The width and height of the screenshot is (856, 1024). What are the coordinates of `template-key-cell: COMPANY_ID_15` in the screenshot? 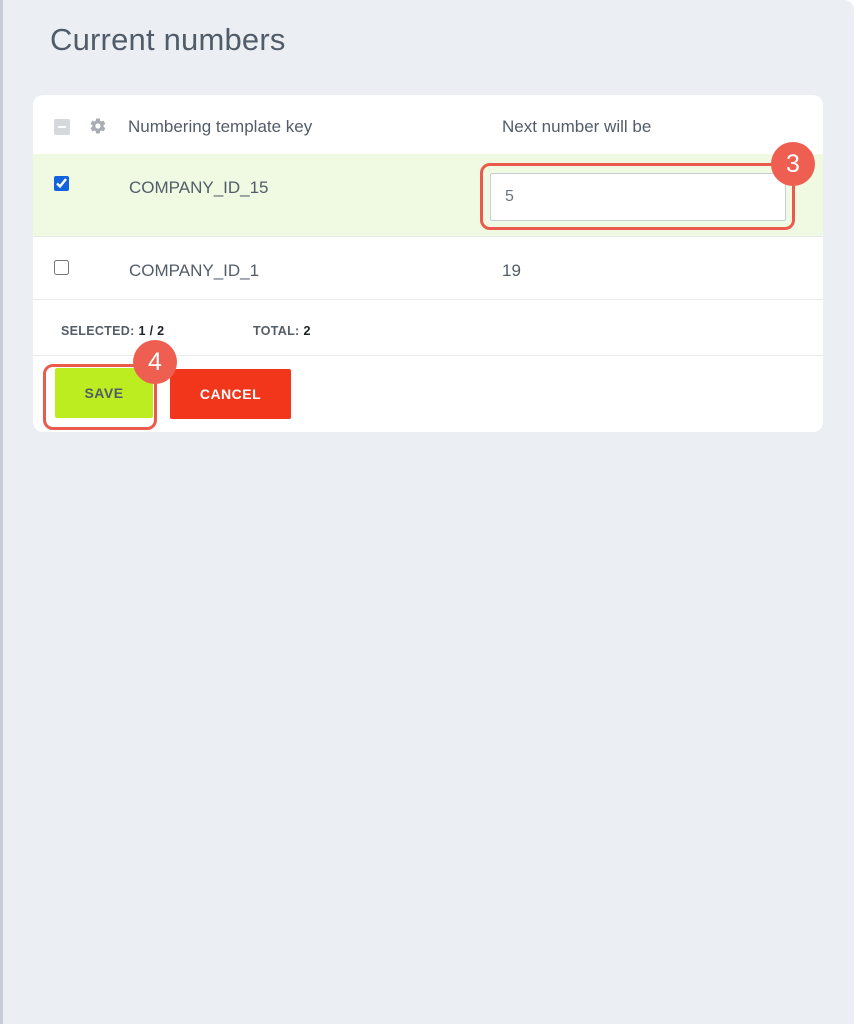 It's located at (199, 187).